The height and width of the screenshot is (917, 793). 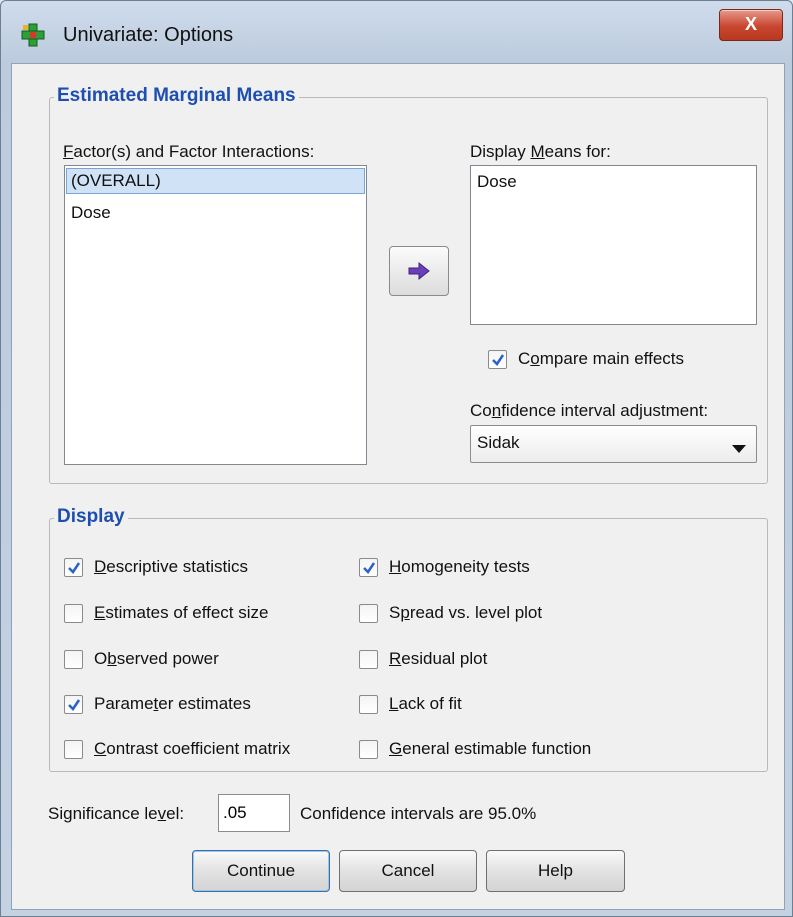 I want to click on lack-of-fit-label: Lack of fit, so click(x=425, y=703).